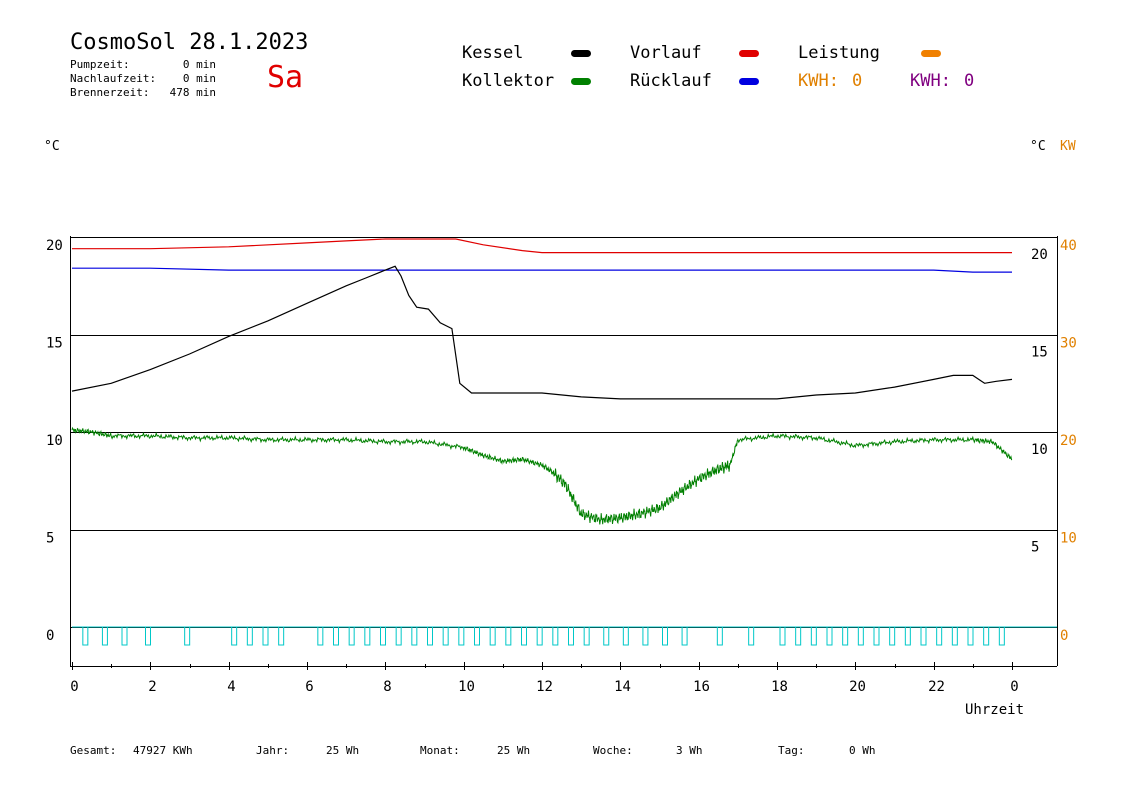  What do you see at coordinates (542, 246) in the screenshot?
I see `series-vorlauf` at bounding box center [542, 246].